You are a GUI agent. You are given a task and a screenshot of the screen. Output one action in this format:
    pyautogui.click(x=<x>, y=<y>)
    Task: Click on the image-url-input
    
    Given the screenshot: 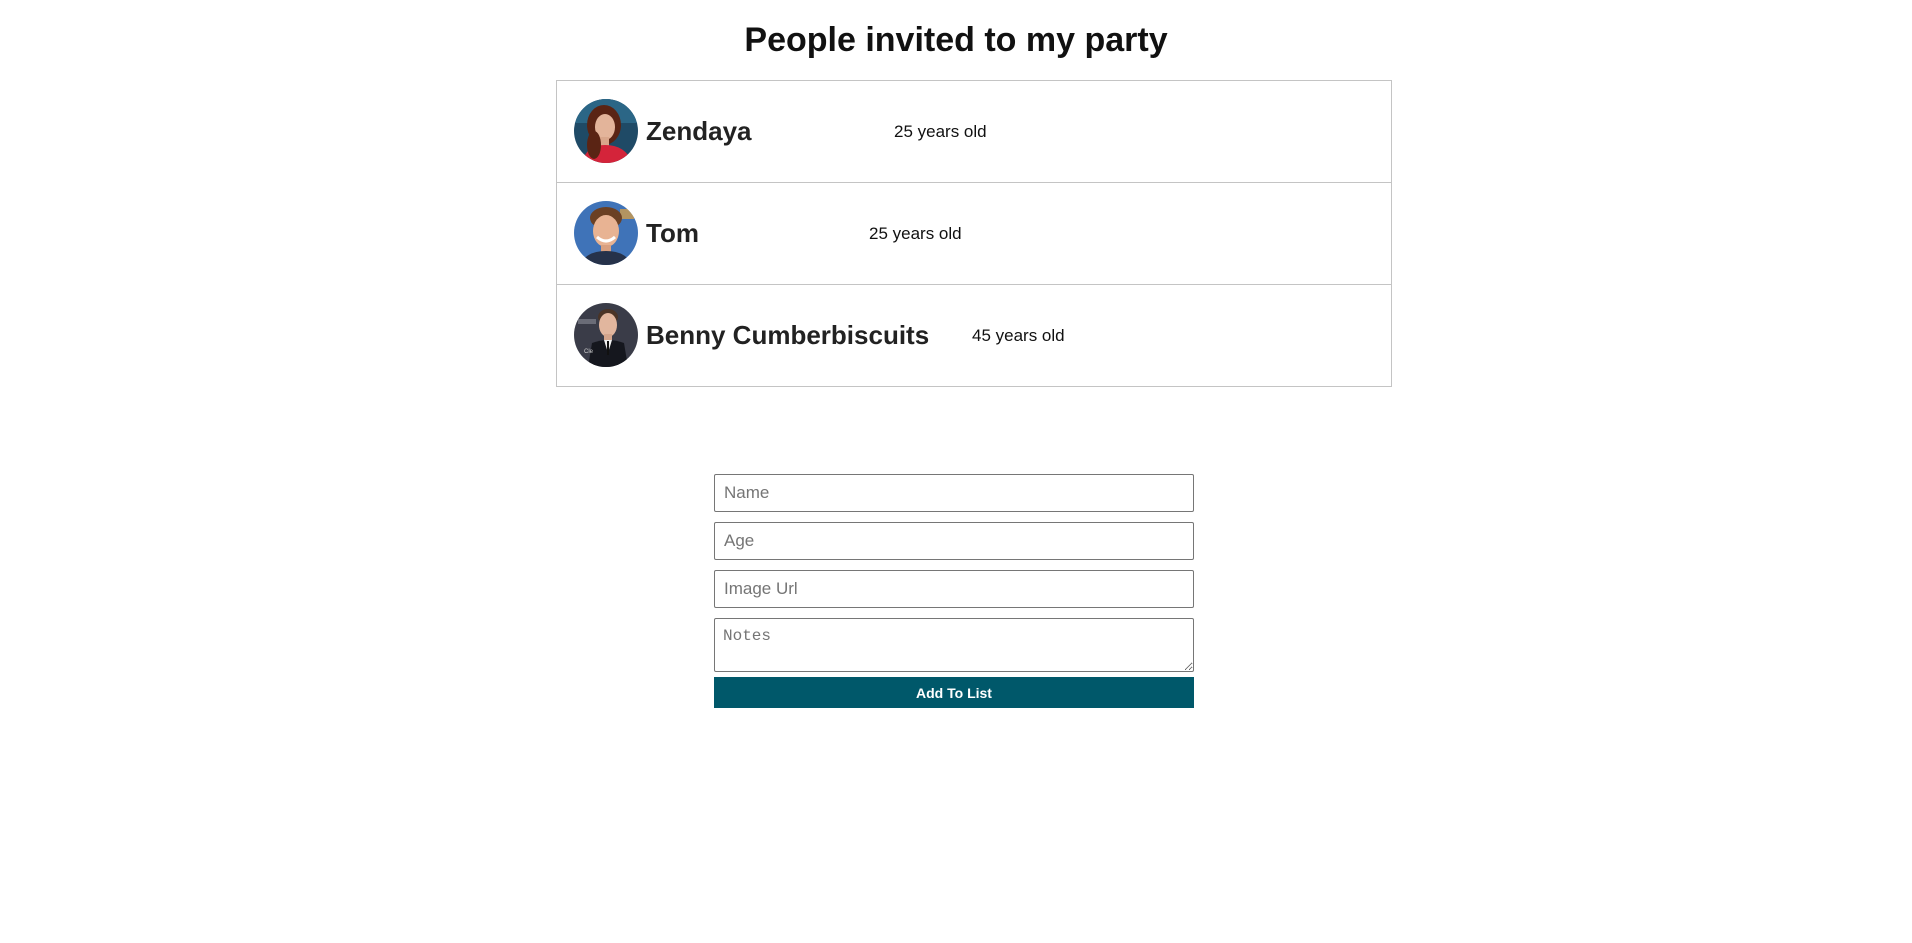 What is the action you would take?
    pyautogui.click(x=954, y=589)
    